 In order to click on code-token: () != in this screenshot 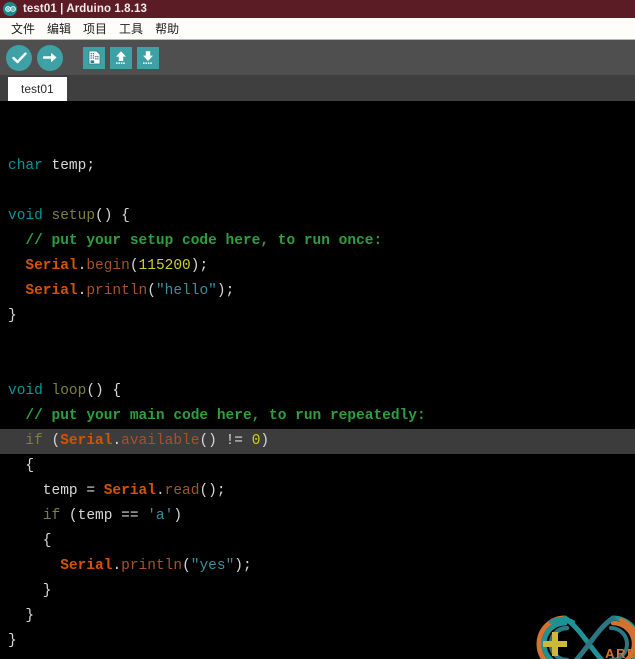, I will do `click(225, 441)`.